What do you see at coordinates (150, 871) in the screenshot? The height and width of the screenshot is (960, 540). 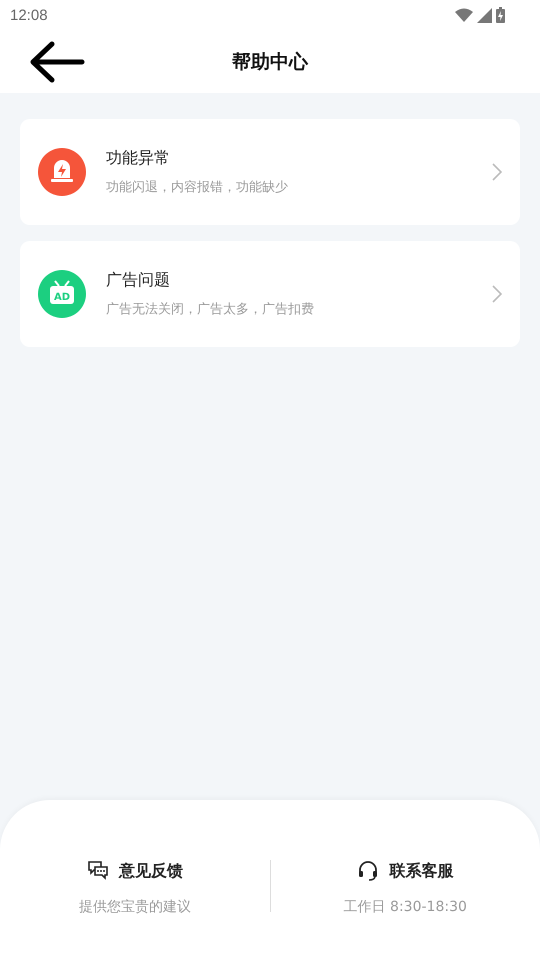 I see `footer-action-title: 意见反馈` at bounding box center [150, 871].